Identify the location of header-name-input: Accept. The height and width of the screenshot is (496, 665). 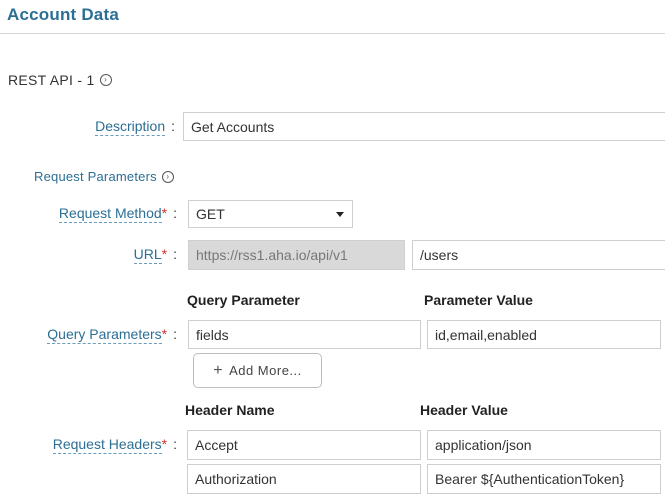
(304, 445).